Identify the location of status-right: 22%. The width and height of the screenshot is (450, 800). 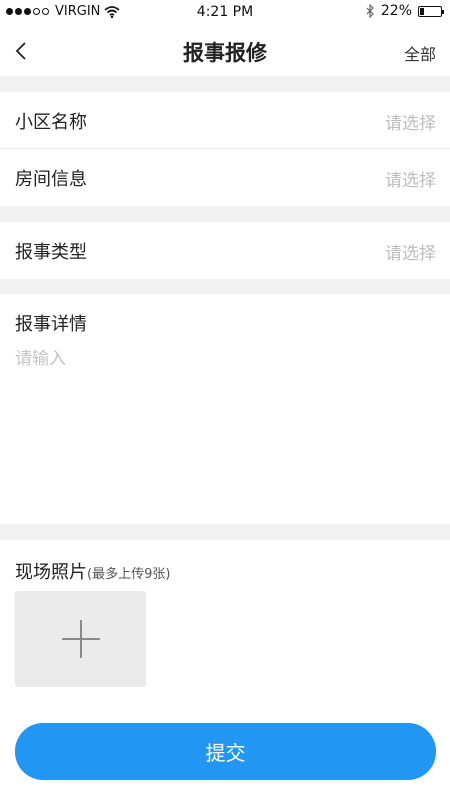
(405, 11).